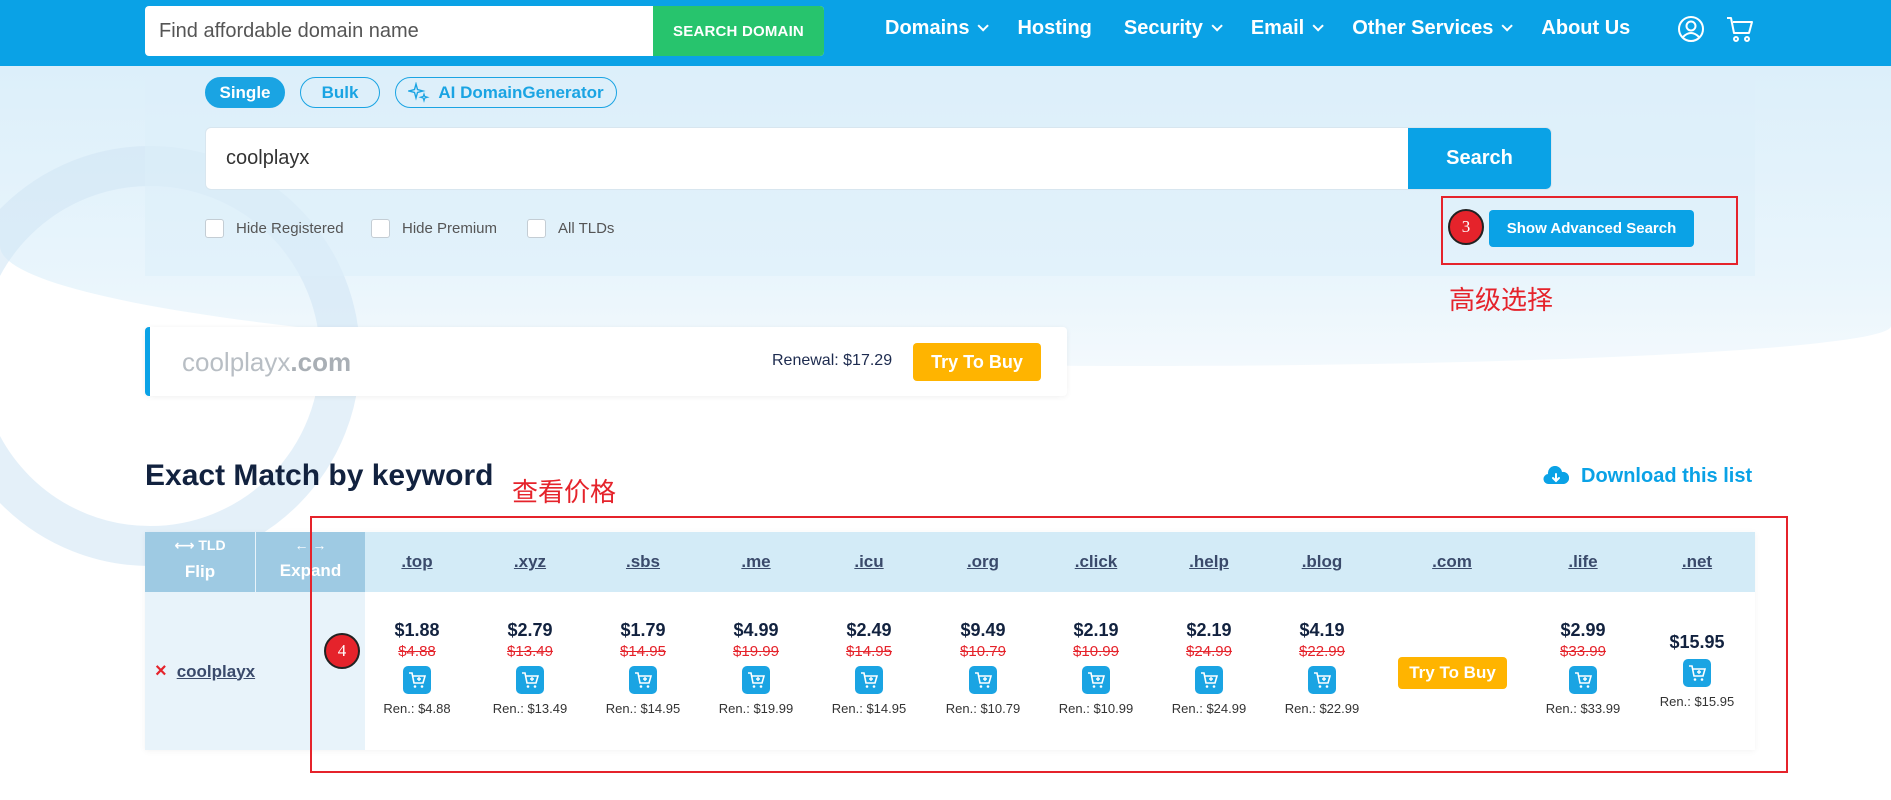  Describe the element at coordinates (419, 92) in the screenshot. I see `sparkle-icon` at that location.